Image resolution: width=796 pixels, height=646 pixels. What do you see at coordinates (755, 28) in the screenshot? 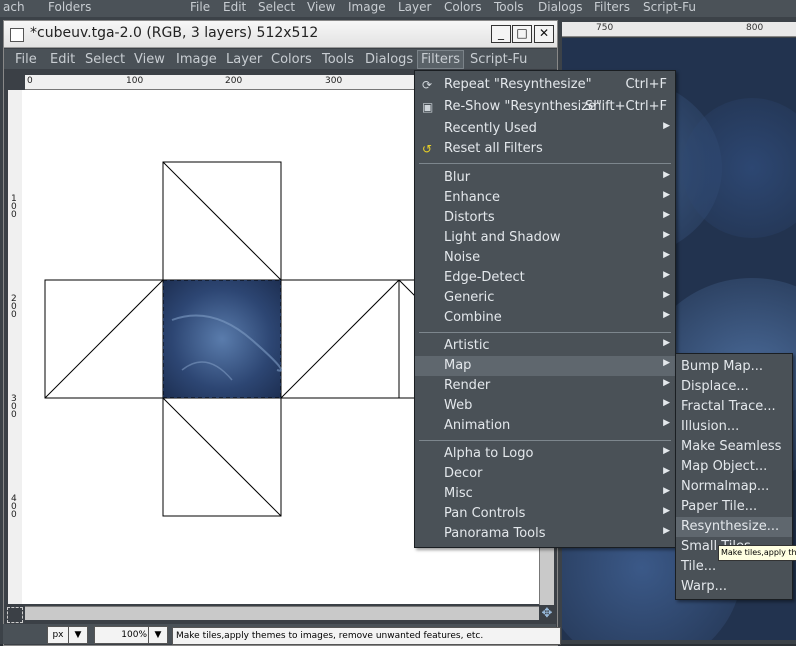
I see `bg-ruler-label: 800` at bounding box center [755, 28].